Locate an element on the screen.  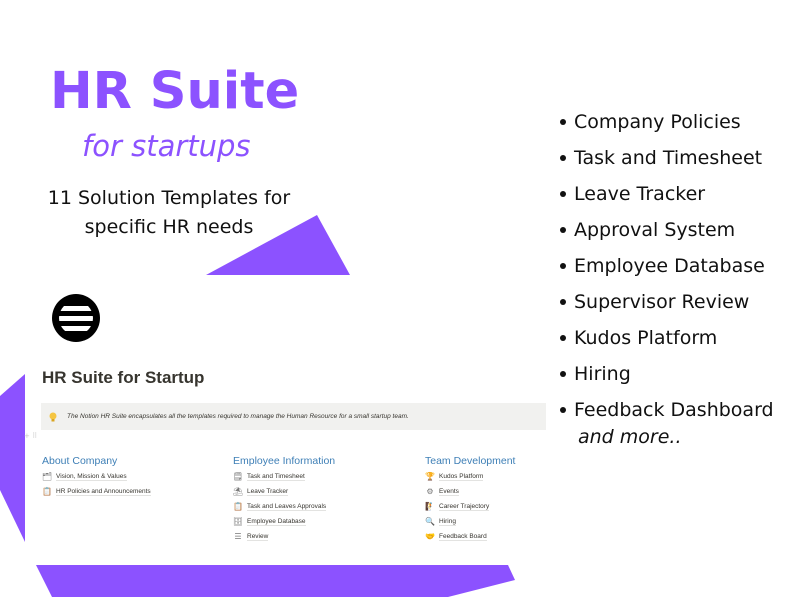
page-link-career-trajectory: 🧗 Career Trajectory is located at coordinates (515, 506).